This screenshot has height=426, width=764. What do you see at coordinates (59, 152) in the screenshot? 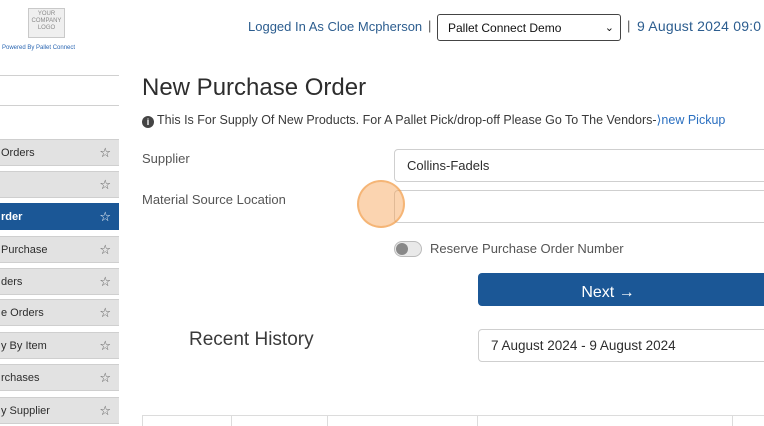
I see `sidebar-item-orders: Orders ☆` at bounding box center [59, 152].